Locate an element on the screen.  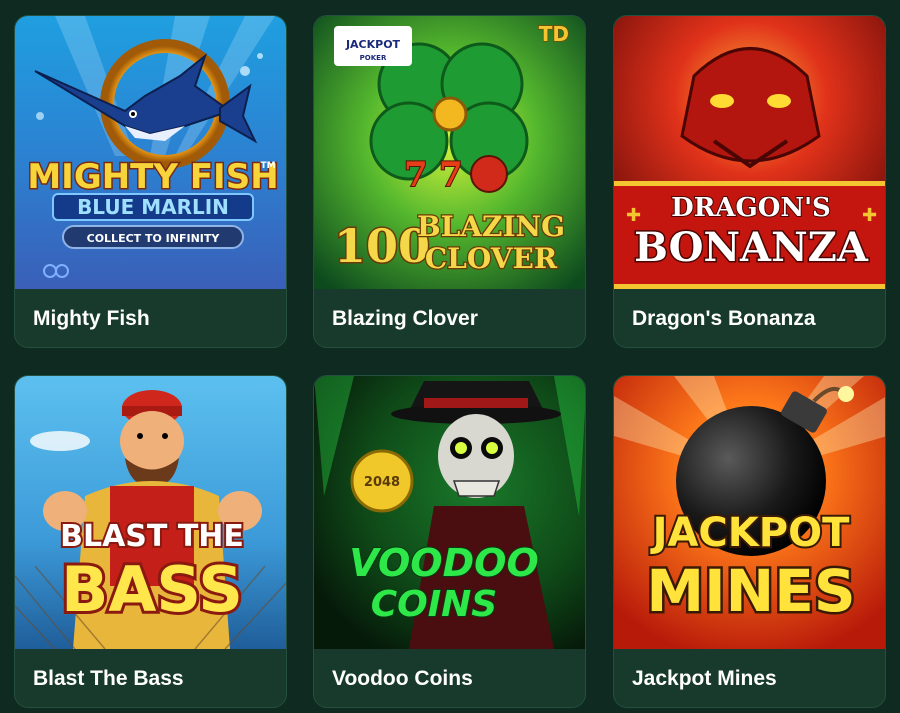
mighty-fish-logo-line3: COLLECT TO INFINITY is located at coordinates (154, 238).